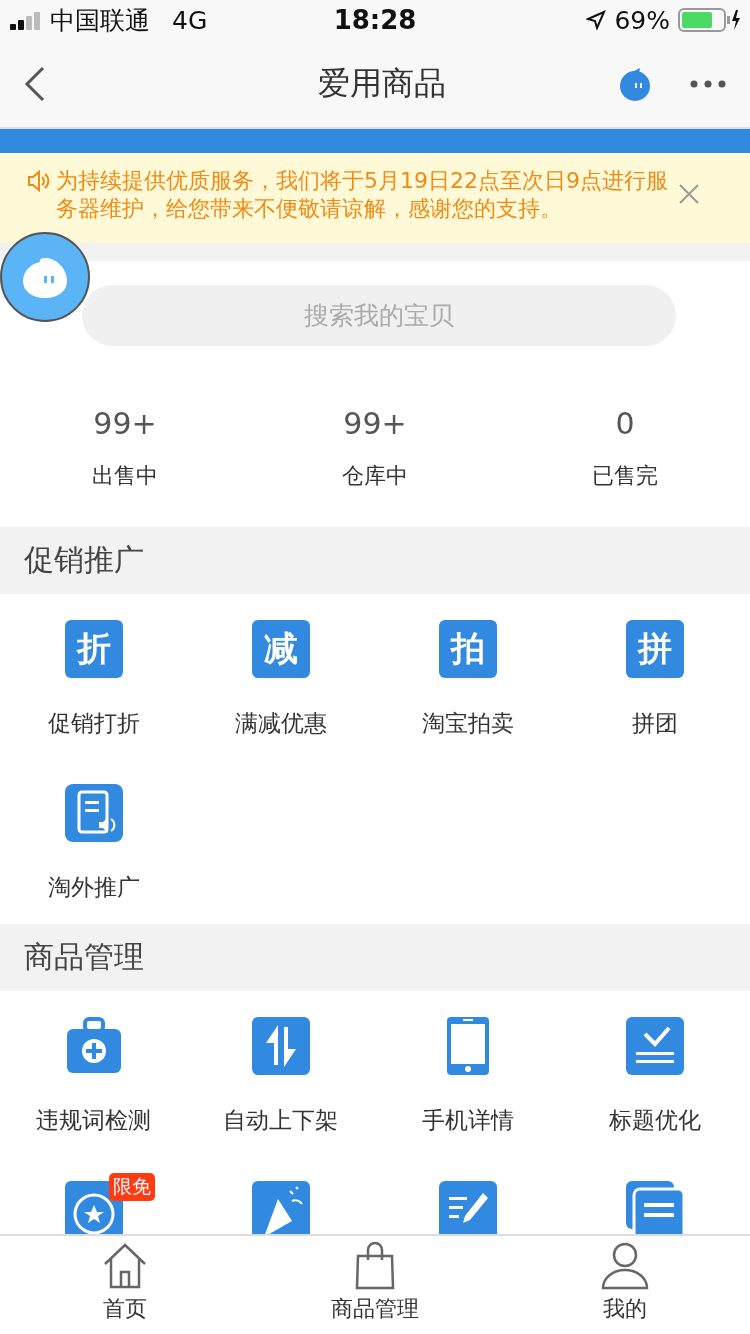  Describe the element at coordinates (125, 476) in the screenshot. I see `stat-label: 出售中` at that location.